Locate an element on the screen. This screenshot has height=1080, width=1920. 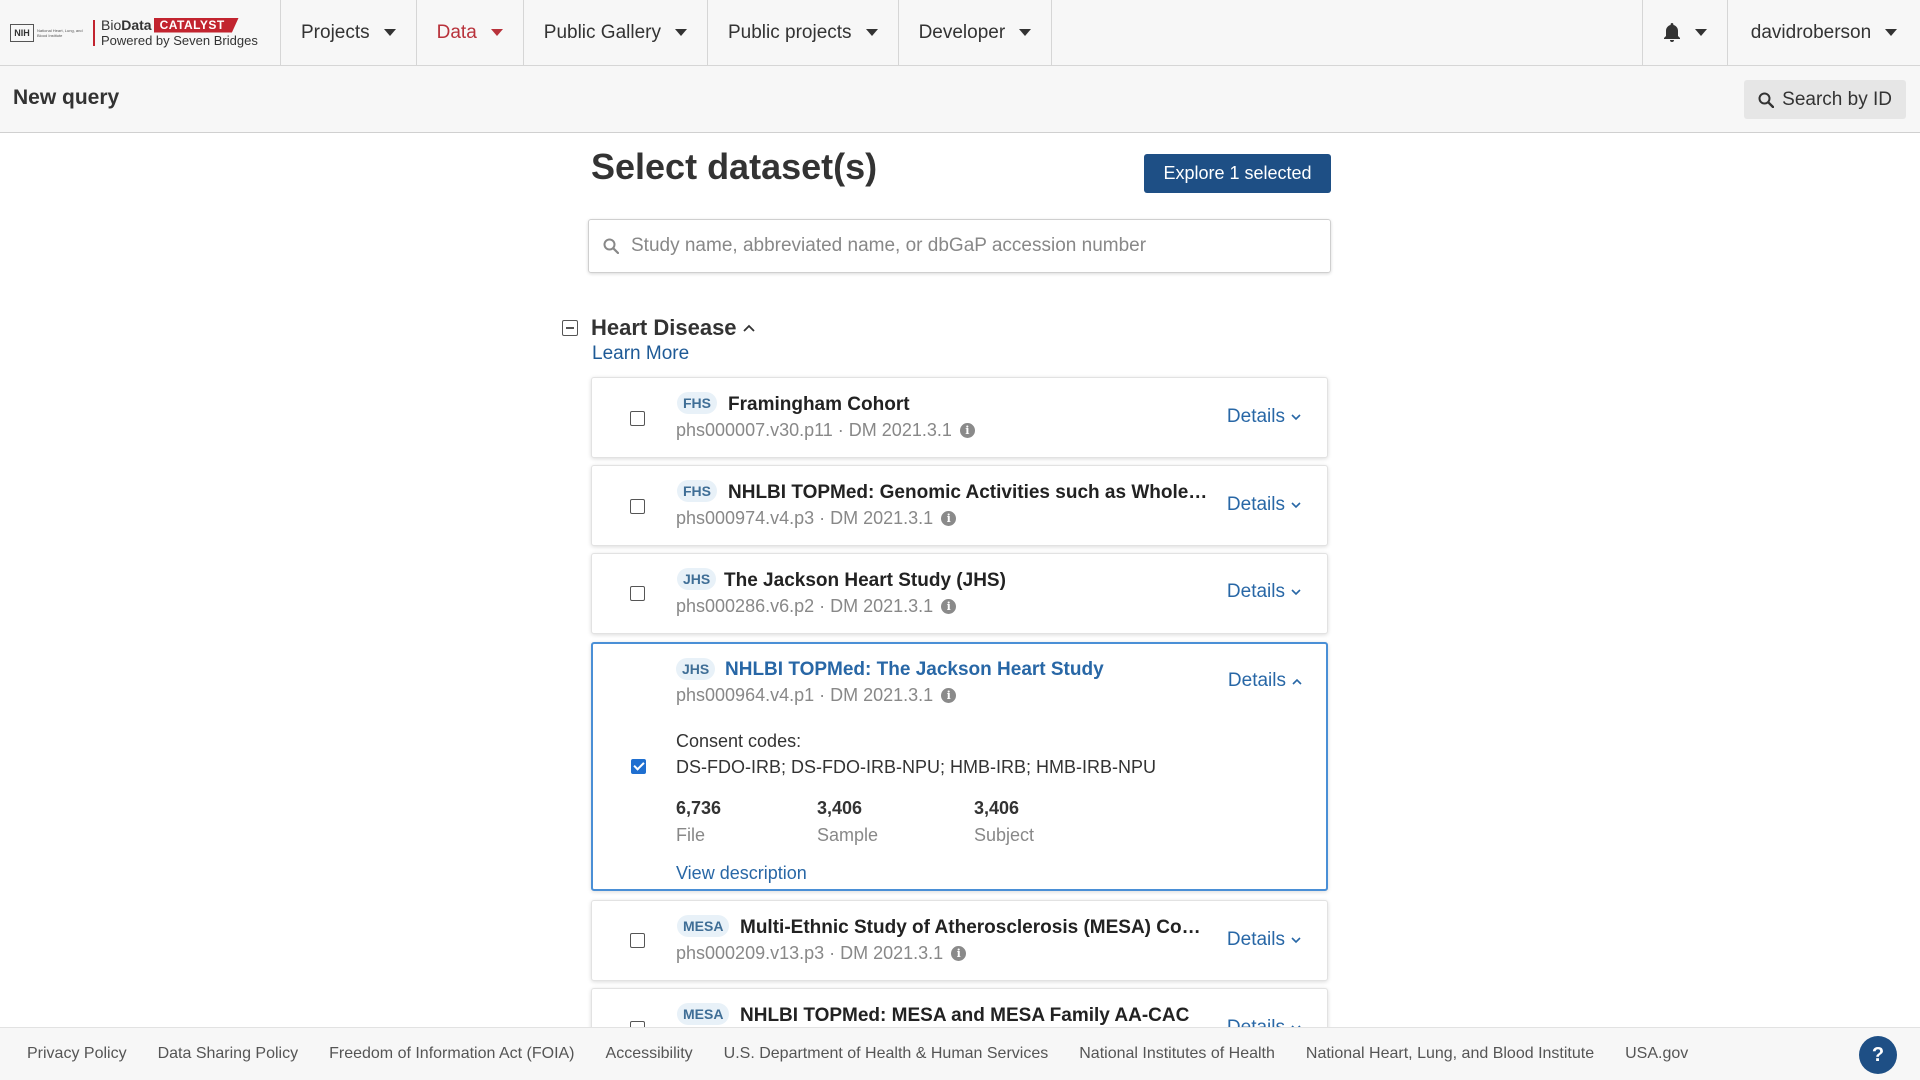
nav-public-gallery-label: Public Gallery is located at coordinates (602, 32).